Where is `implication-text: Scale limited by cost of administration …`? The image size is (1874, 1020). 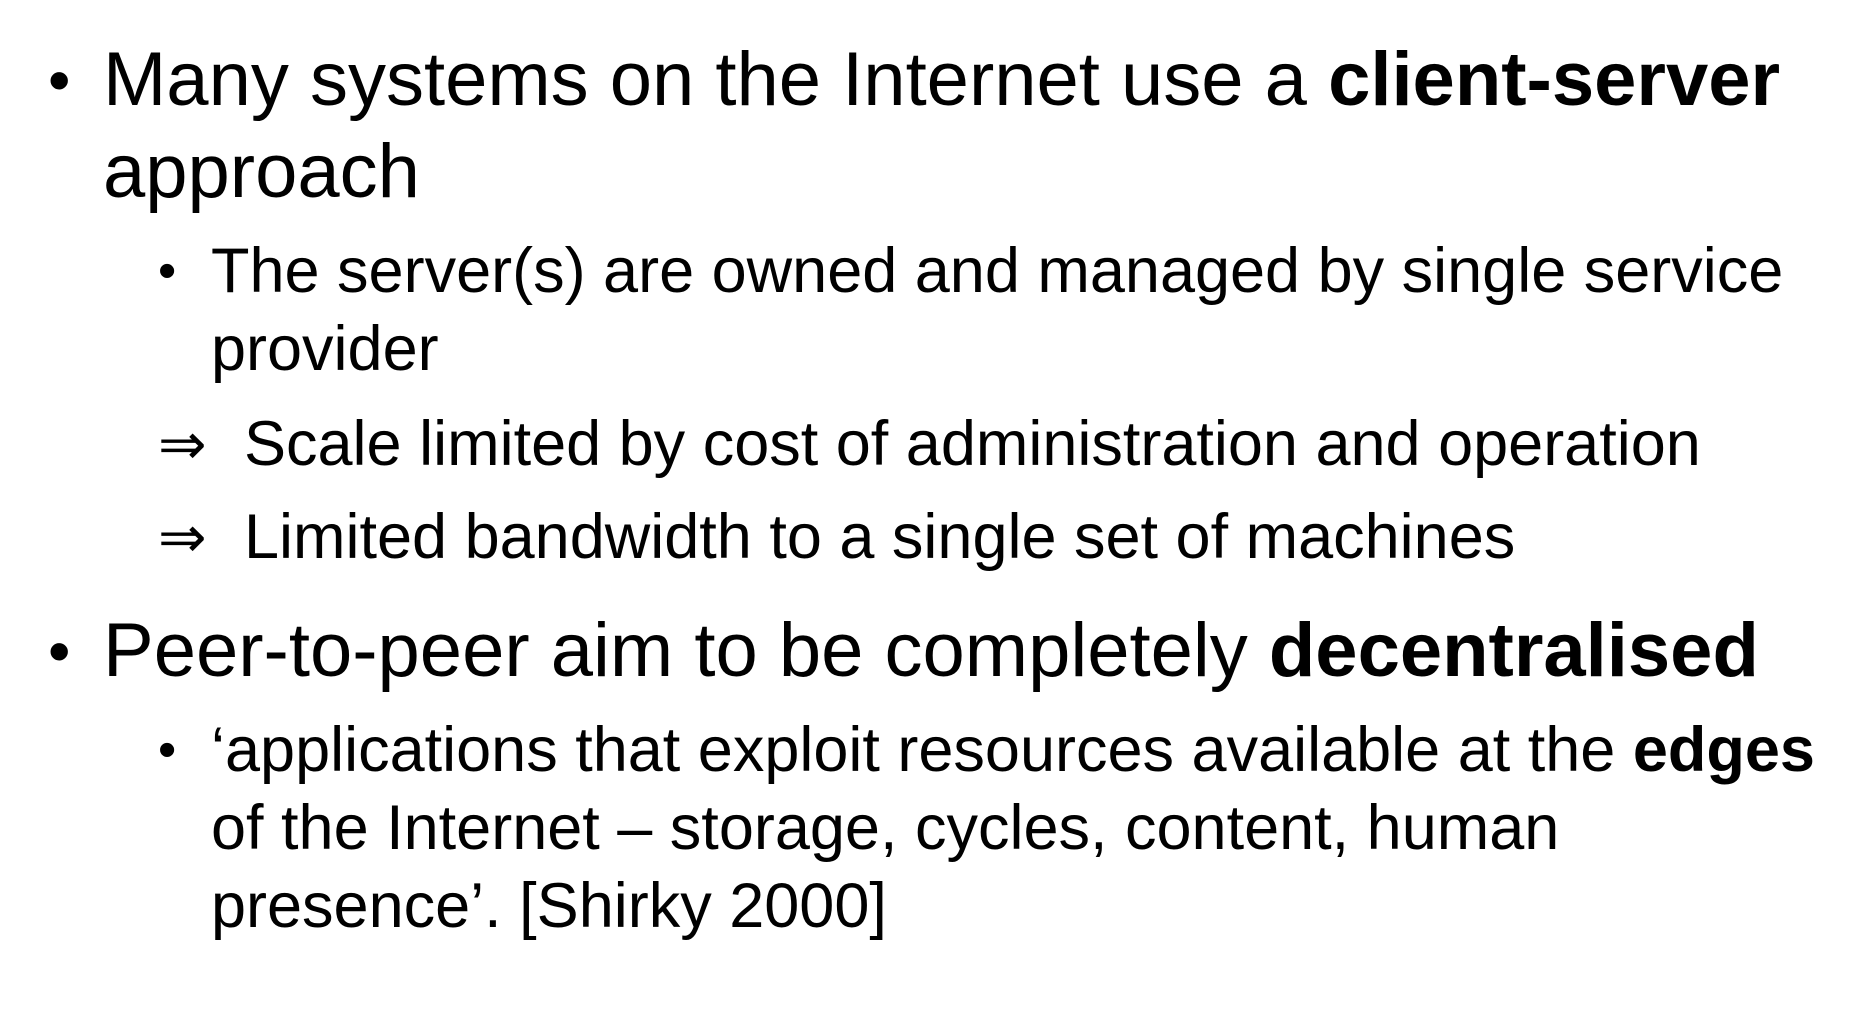
implication-text: Scale limited by cost of administration … is located at coordinates (972, 444).